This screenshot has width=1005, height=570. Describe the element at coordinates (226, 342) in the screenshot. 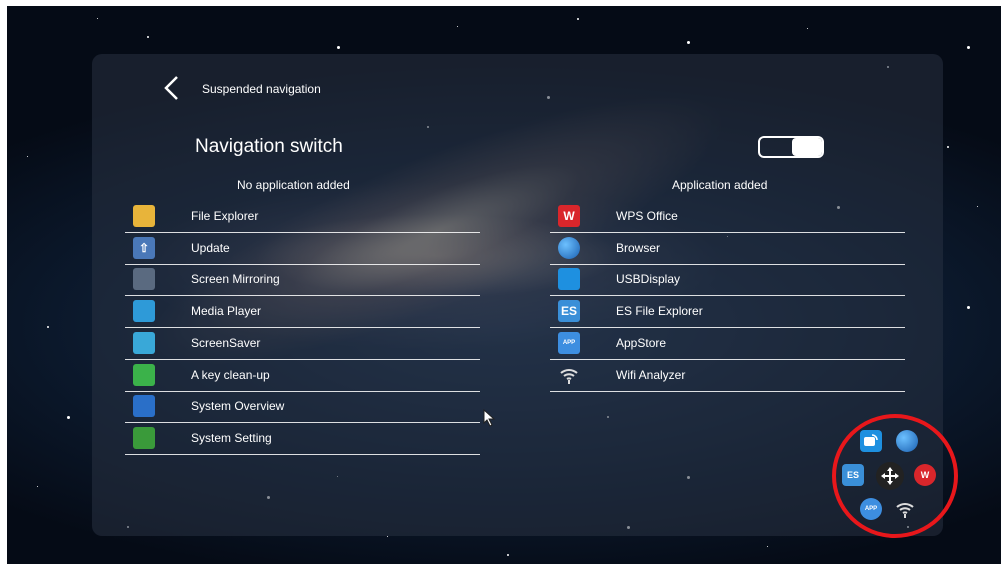

I see `list-item-label: ScreenSaver` at that location.